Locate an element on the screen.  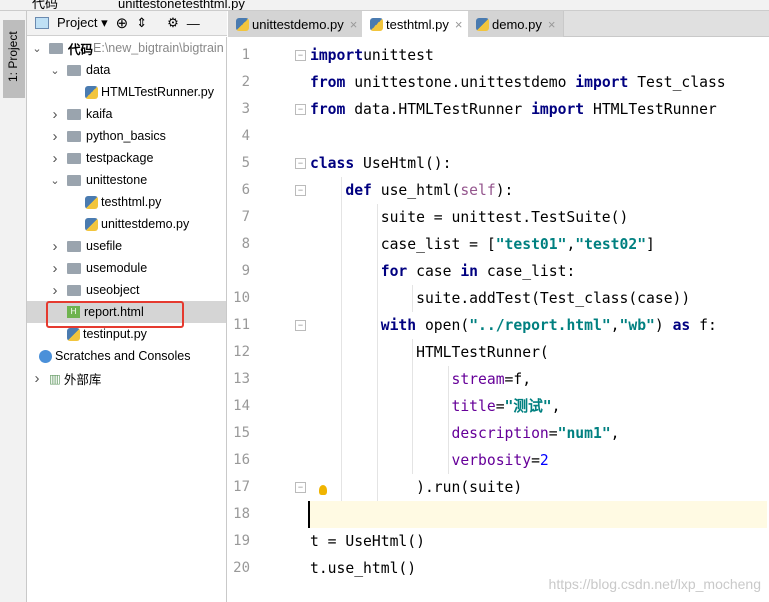
code-line: ).run(suite) is located at coordinates (539, 487).